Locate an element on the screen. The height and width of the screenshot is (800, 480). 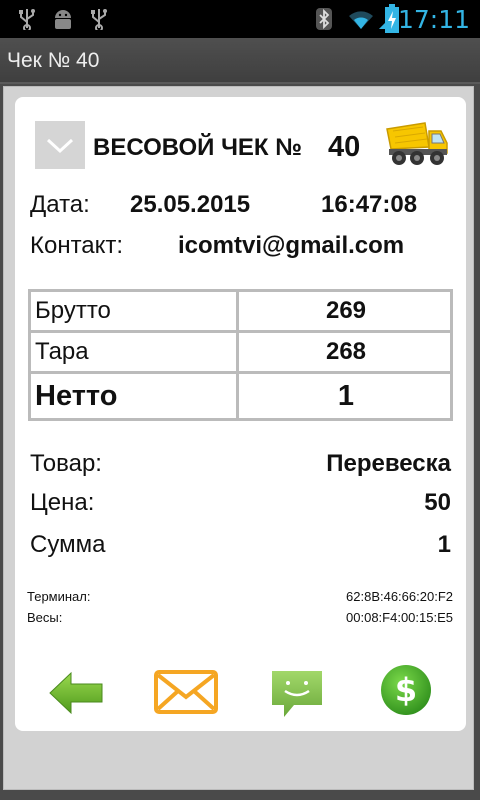
sum-value: 1 is located at coordinates (444, 544).